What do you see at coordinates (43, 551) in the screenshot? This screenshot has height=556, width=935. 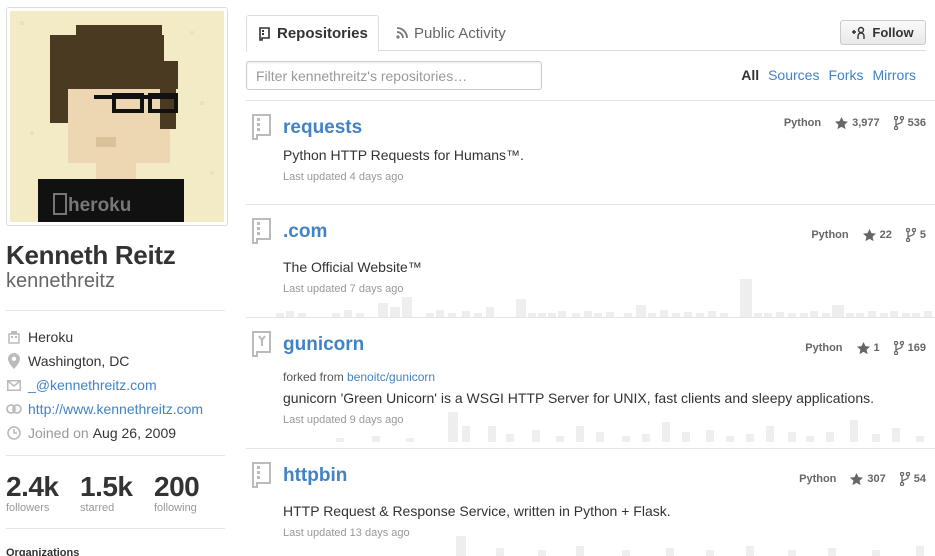 I see `organizations-heading: Organizations` at bounding box center [43, 551].